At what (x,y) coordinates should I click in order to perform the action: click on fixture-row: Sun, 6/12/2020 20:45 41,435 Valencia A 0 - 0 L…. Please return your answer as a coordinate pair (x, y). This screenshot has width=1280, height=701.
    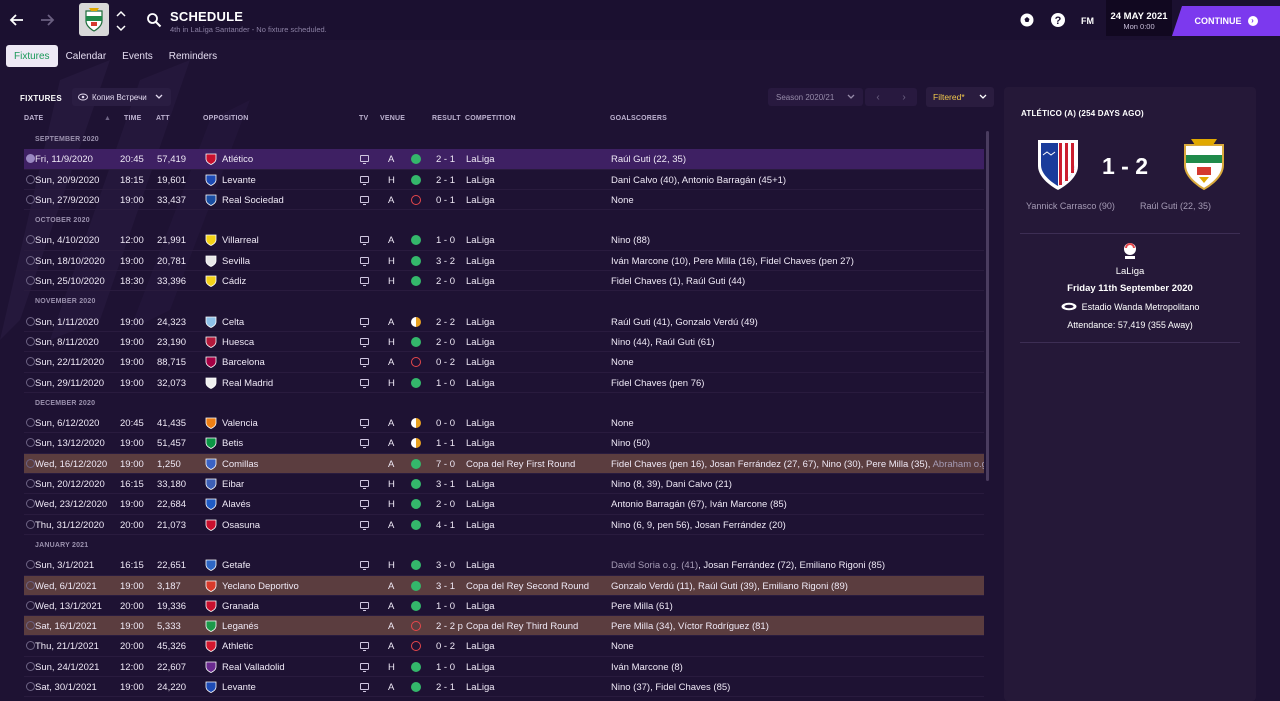
    Looking at the image, I should click on (504, 423).